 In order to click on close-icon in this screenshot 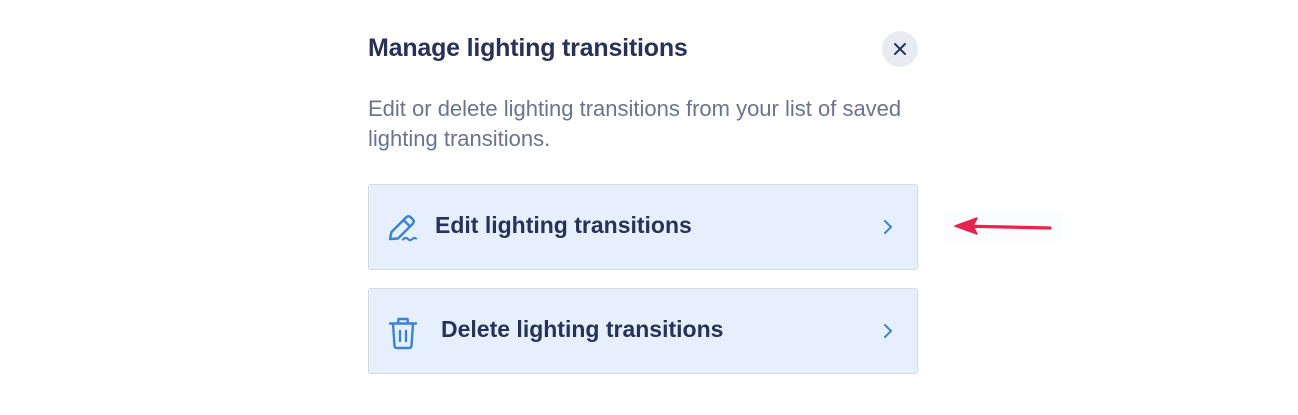, I will do `click(900, 49)`.